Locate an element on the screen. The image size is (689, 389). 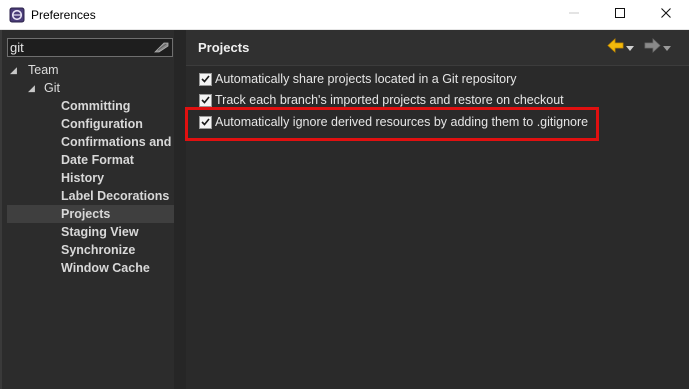
tree-item-label: Projects is located at coordinates (86, 214).